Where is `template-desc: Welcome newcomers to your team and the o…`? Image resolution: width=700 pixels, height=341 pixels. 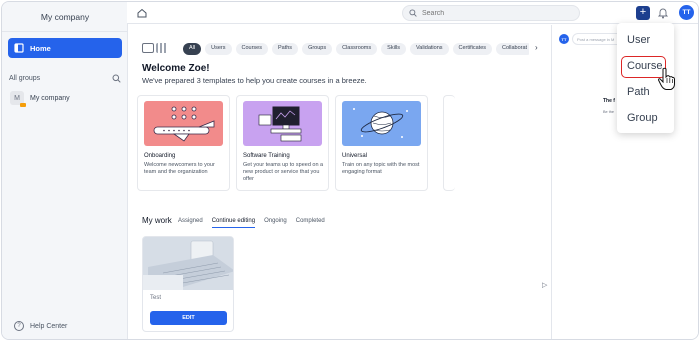
template-desc: Welcome newcomers to your team and the o… is located at coordinates (179, 168).